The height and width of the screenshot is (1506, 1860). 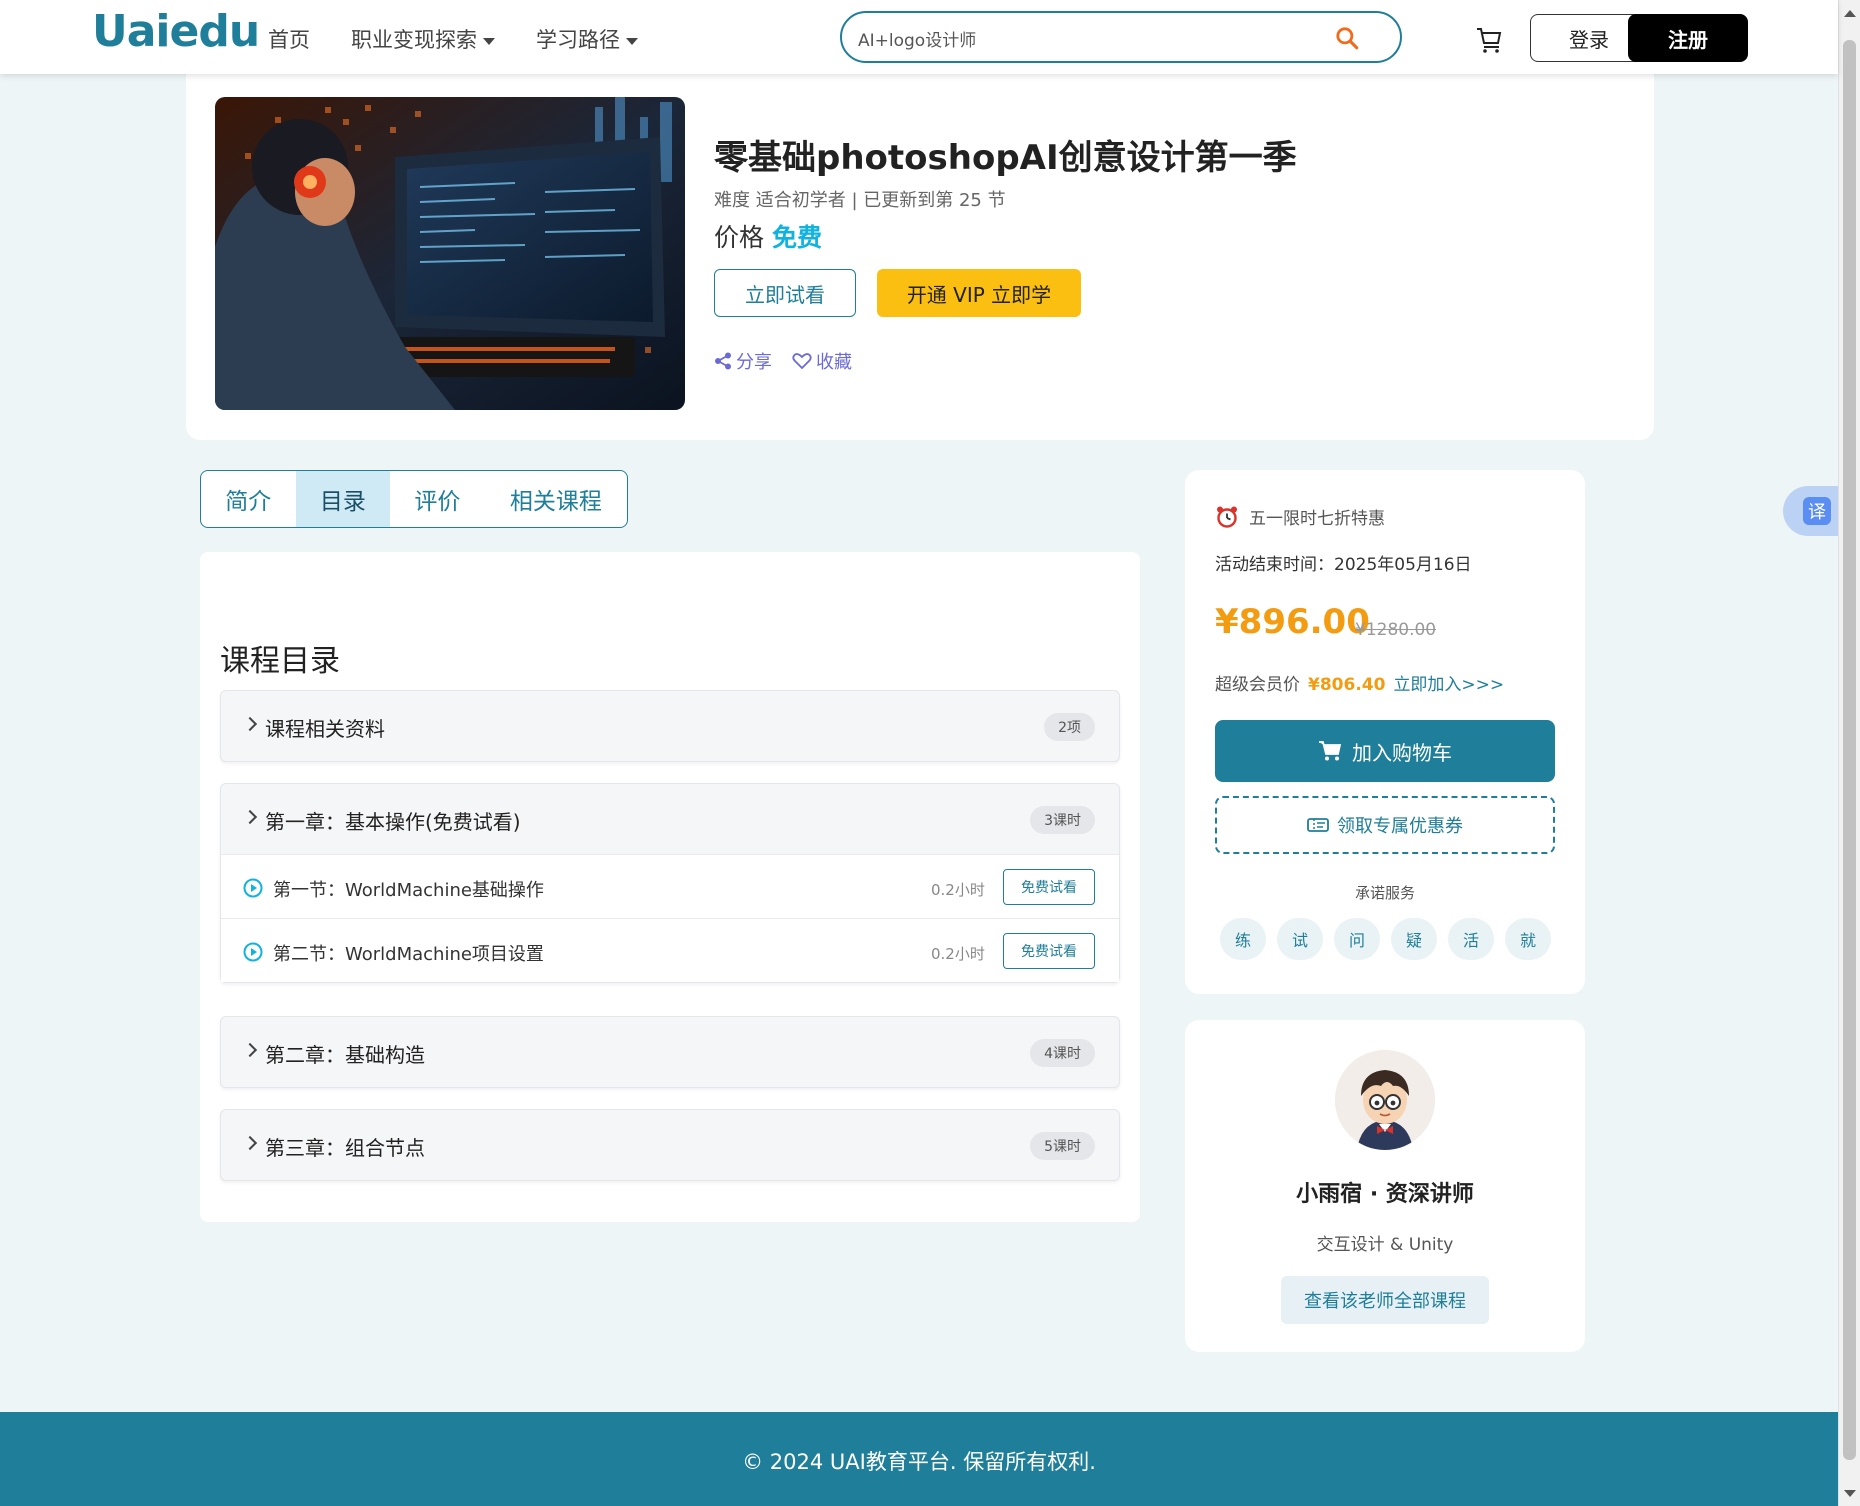 What do you see at coordinates (1385, 1100) in the screenshot?
I see `teacher-avatar` at bounding box center [1385, 1100].